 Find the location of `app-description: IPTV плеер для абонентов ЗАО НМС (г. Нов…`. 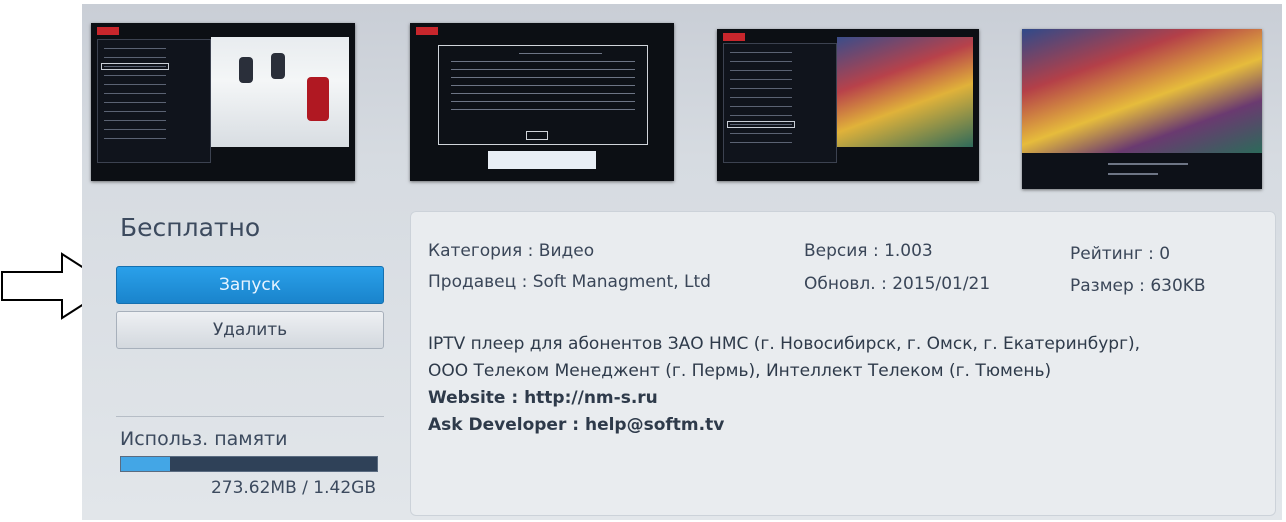

app-description: IPTV плеер для абонентов ЗАО НМС (г. Нов… is located at coordinates (848, 385).